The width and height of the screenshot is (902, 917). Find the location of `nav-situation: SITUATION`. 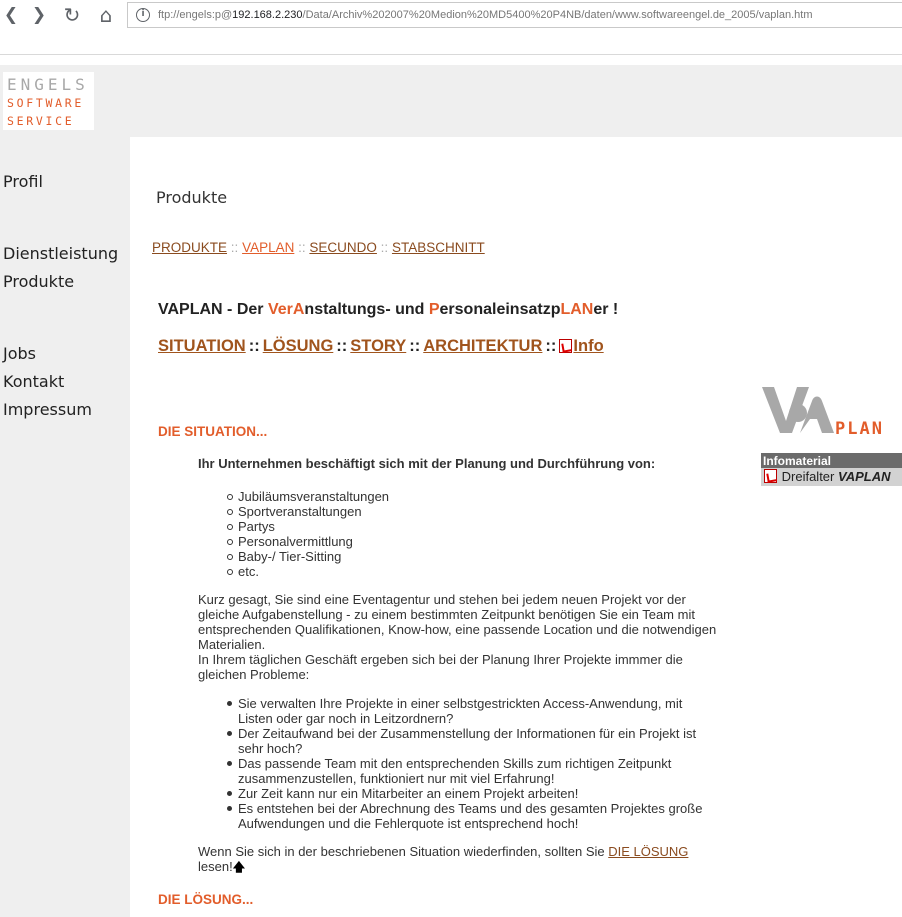

nav-situation: SITUATION is located at coordinates (202, 346).